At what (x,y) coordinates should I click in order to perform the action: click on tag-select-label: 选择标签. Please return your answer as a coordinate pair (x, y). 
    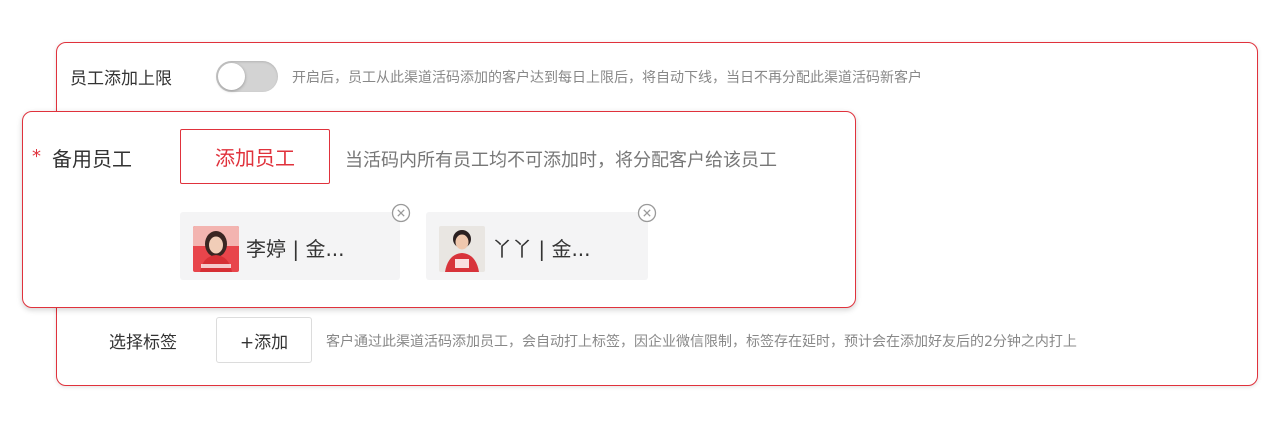
    Looking at the image, I should click on (143, 343).